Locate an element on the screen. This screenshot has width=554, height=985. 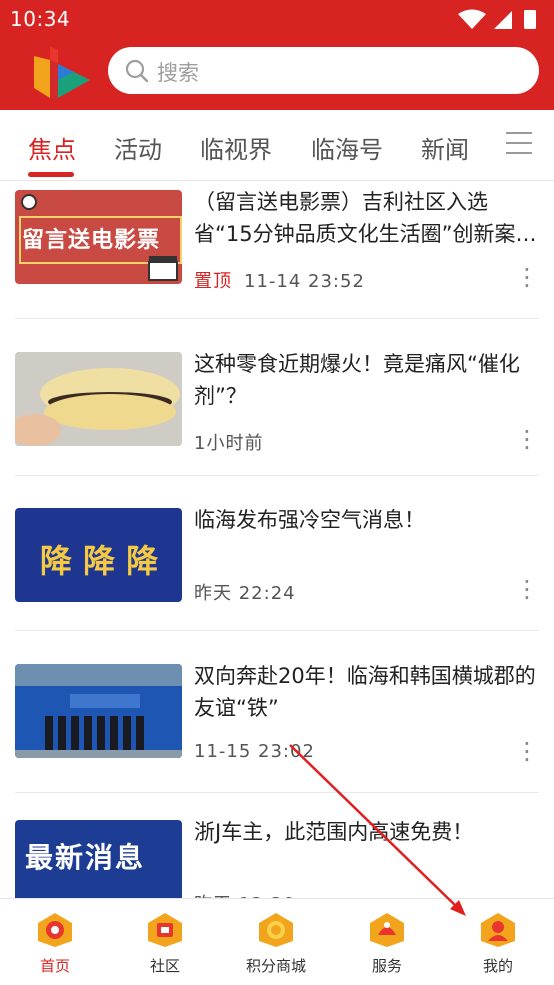
nav-profile: 我的 is located at coordinates (498, 942).